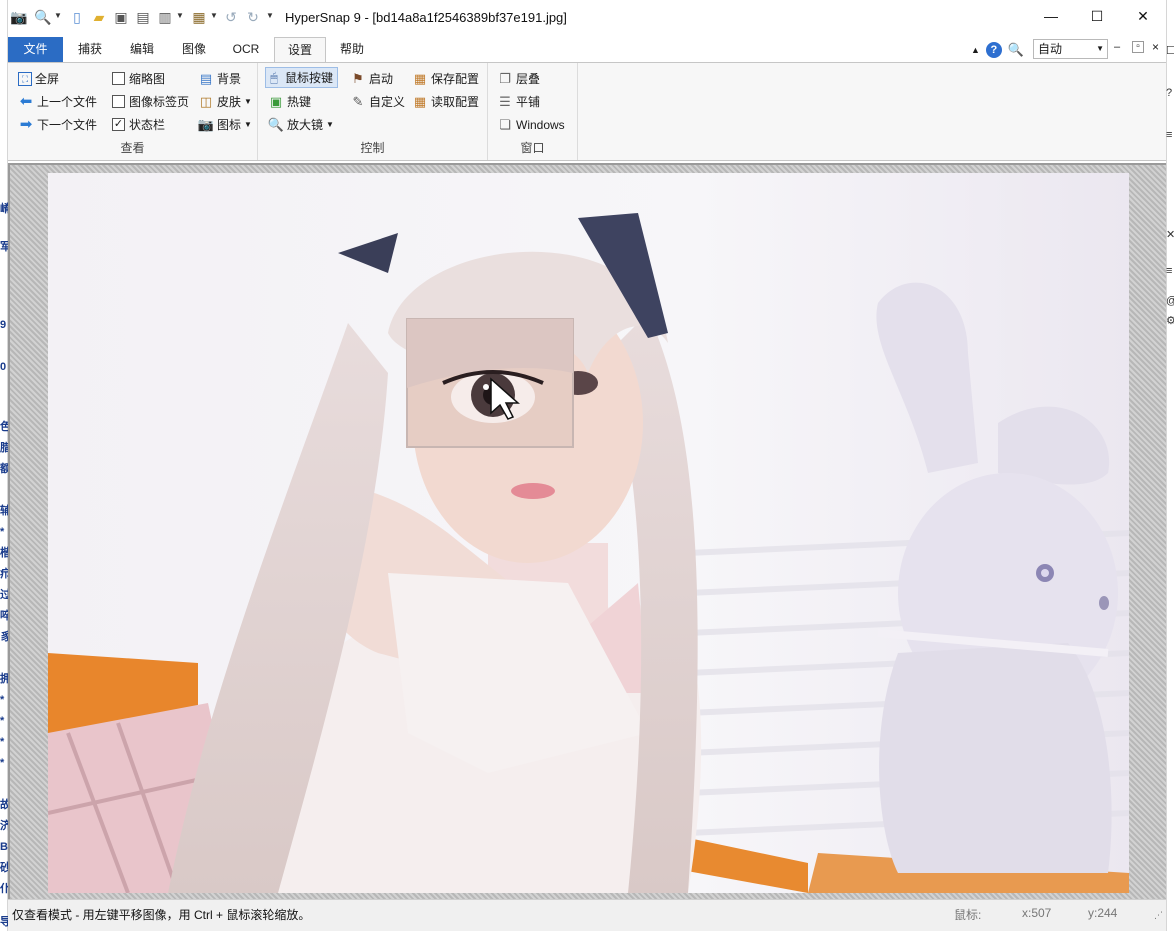 The height and width of the screenshot is (931, 1174). What do you see at coordinates (1051, 16) in the screenshot?
I see `minimize-button: —` at bounding box center [1051, 16].